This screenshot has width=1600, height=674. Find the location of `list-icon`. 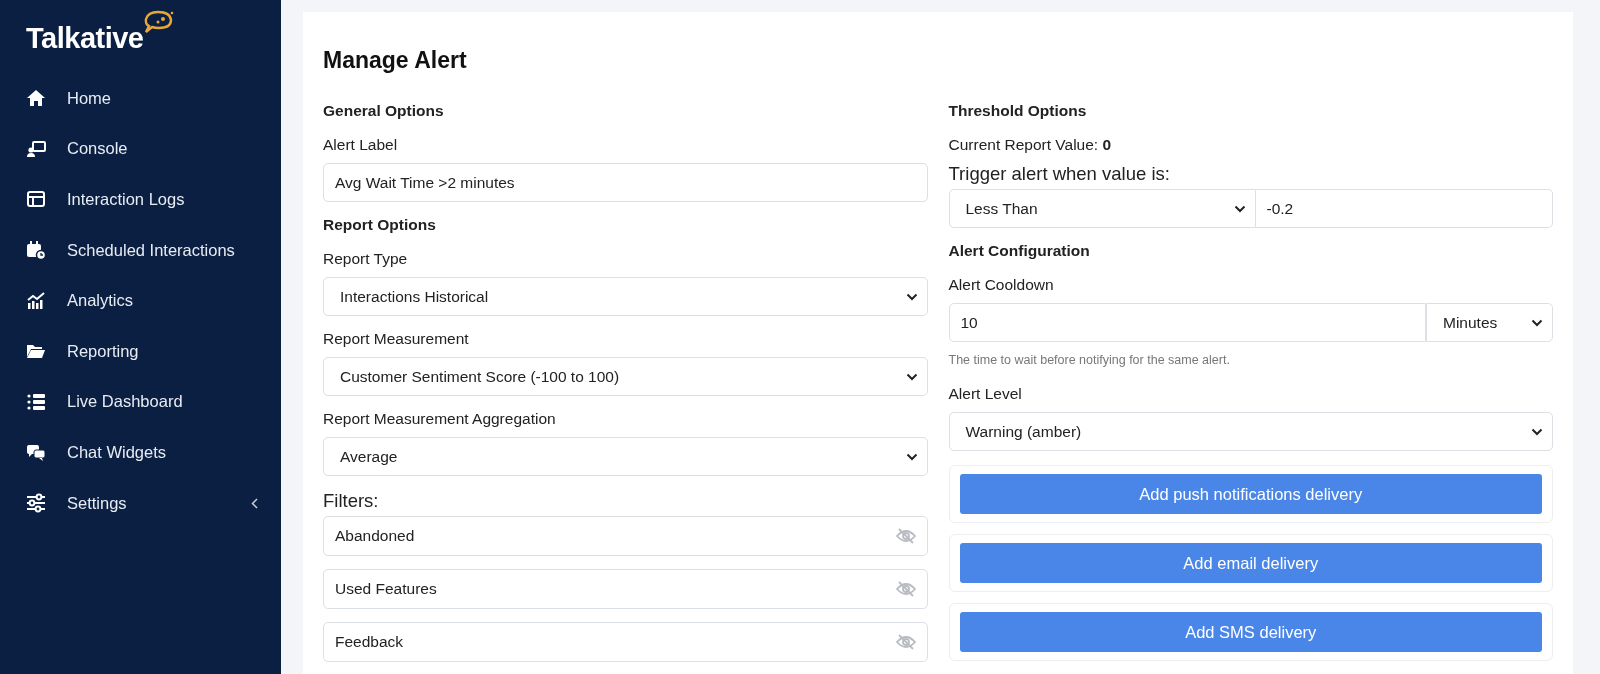

list-icon is located at coordinates (36, 401).